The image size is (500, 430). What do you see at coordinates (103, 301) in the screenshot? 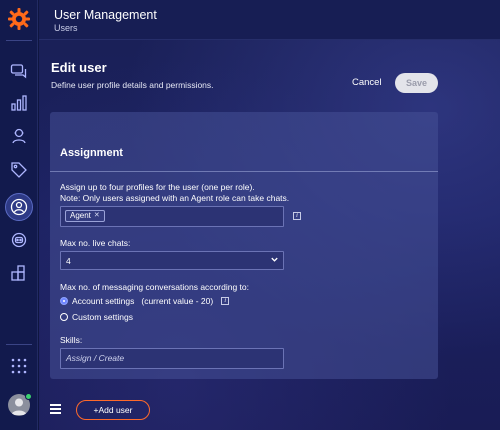
I see `radio-account-label: Account settings` at bounding box center [103, 301].